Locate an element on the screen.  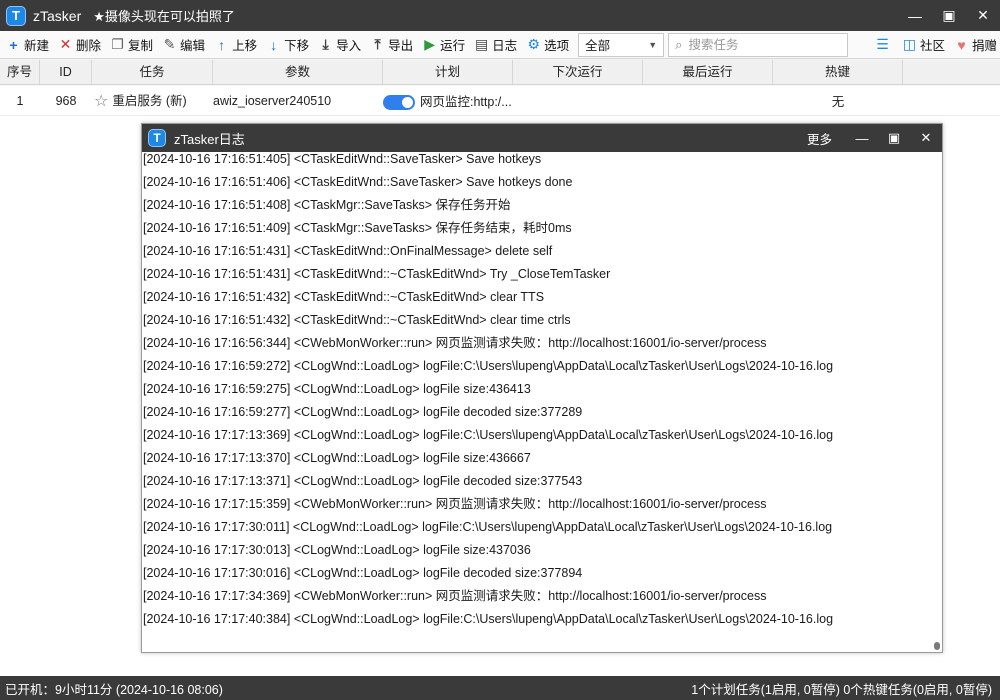
star-icon: ☆ is located at coordinates (101, 101).